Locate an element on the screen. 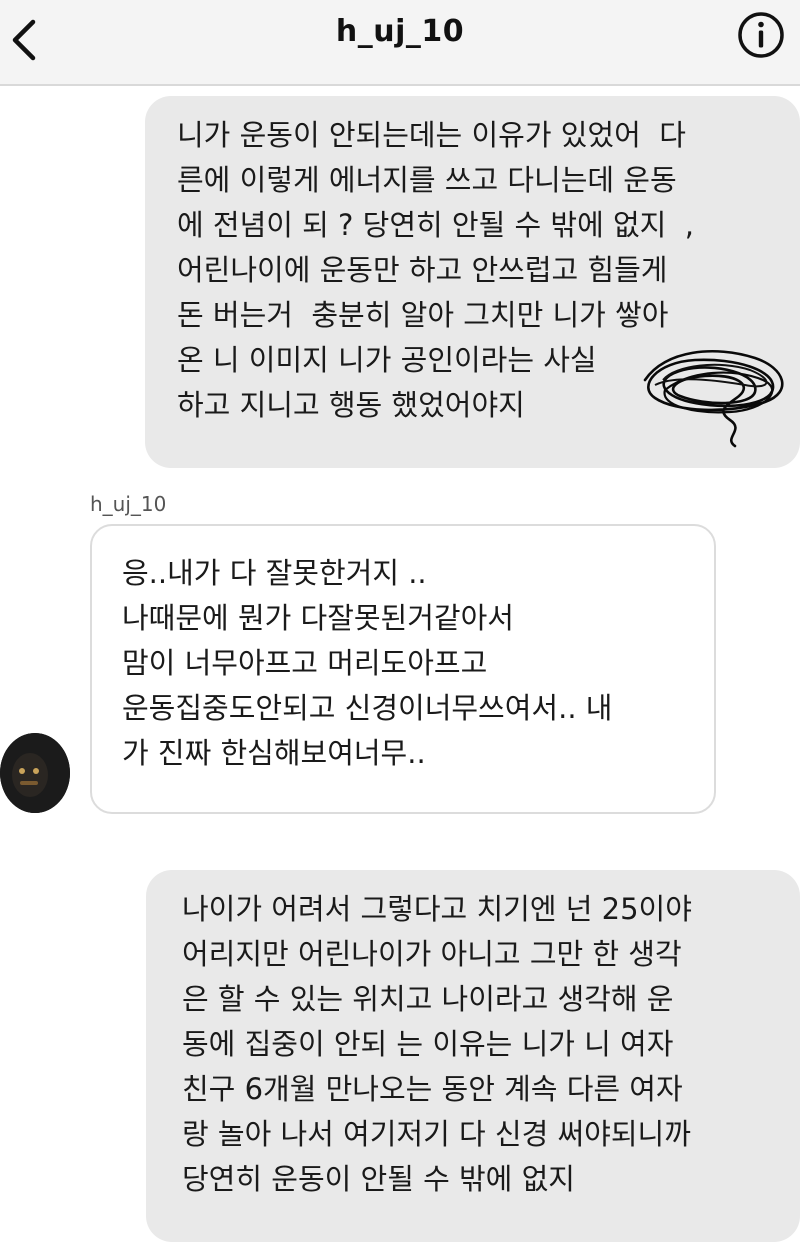 This screenshot has height=1244, width=800. sender-name: h_uj_10 is located at coordinates (128, 504).